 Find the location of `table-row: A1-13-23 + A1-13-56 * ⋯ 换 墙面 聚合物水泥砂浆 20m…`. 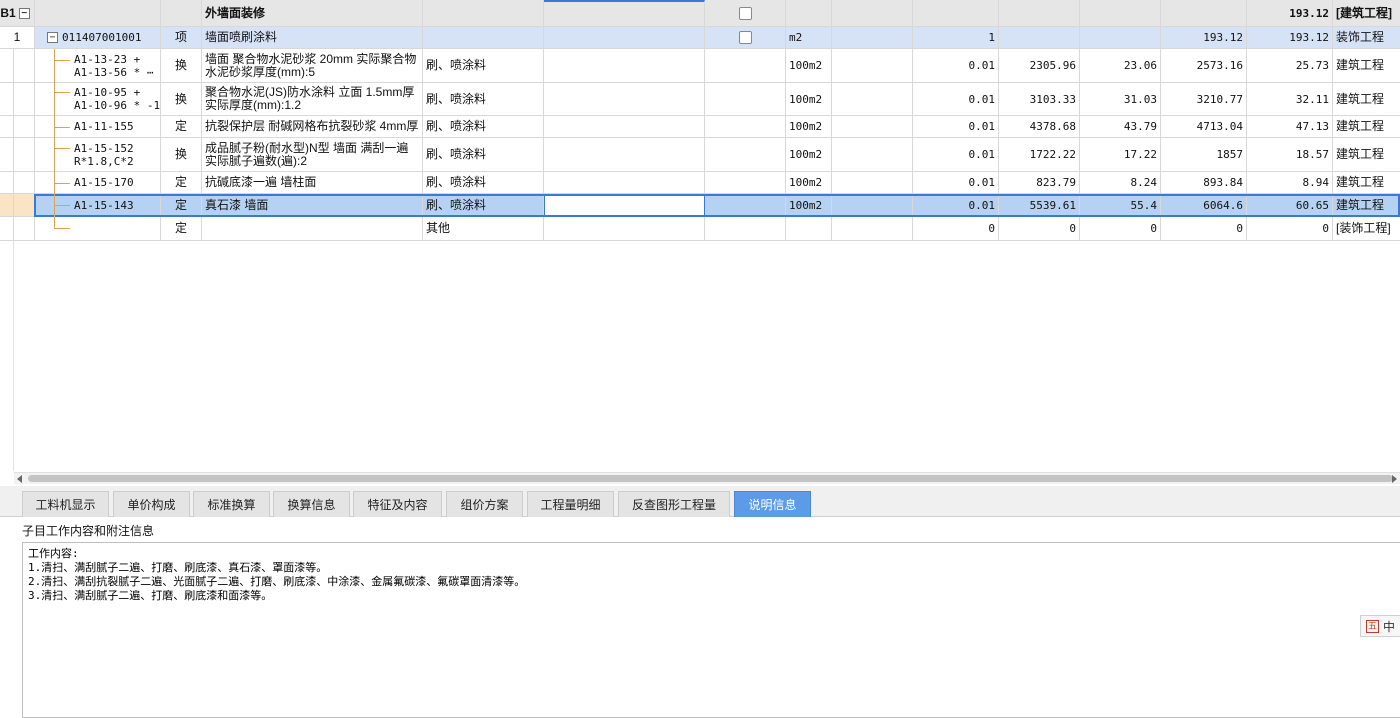

table-row: A1-13-23 + A1-13-56 * ⋯ 换 墙面 聚合物水泥砂浆 20m… is located at coordinates (700, 66).